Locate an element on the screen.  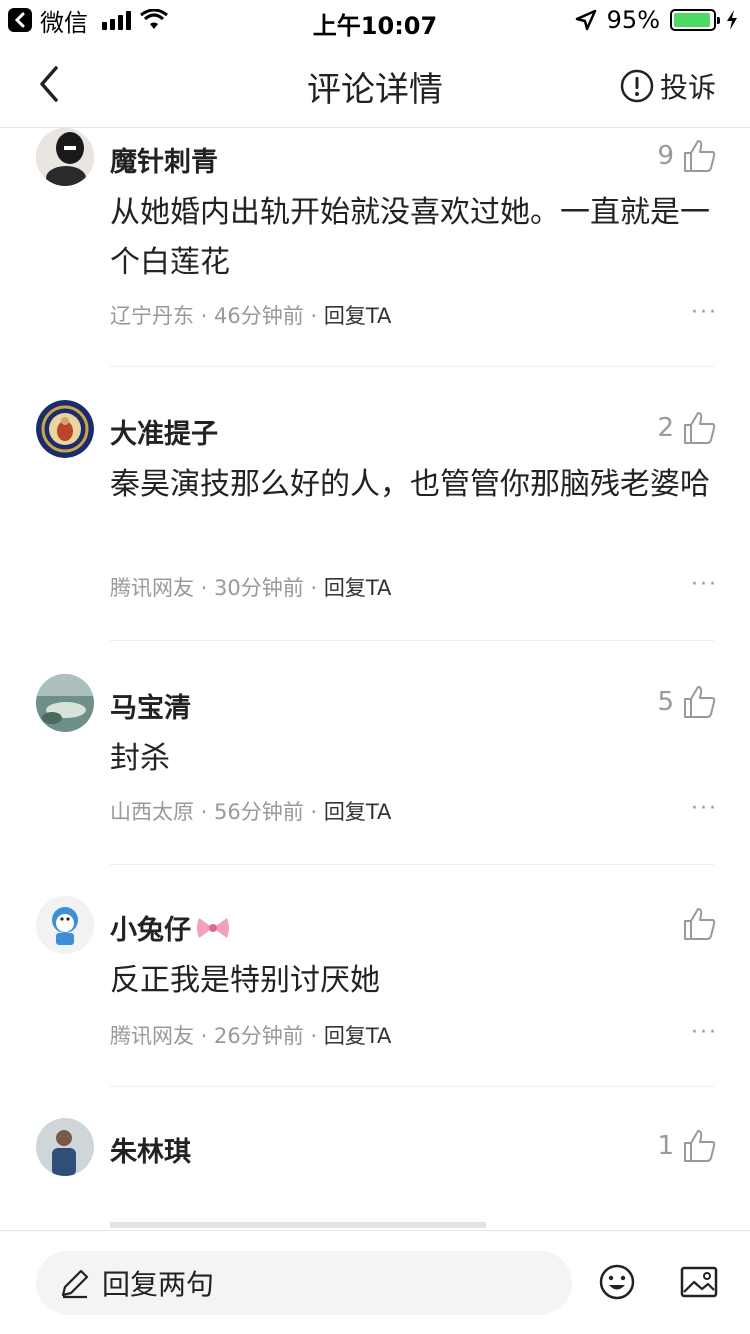
comment-time: 26分钟前 is located at coordinates (259, 1036).